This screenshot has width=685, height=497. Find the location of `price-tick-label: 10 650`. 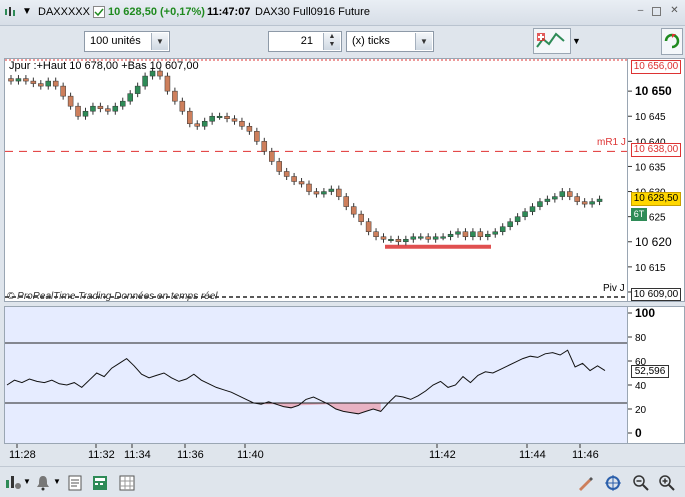

price-tick-label: 10 650 is located at coordinates (653, 91).